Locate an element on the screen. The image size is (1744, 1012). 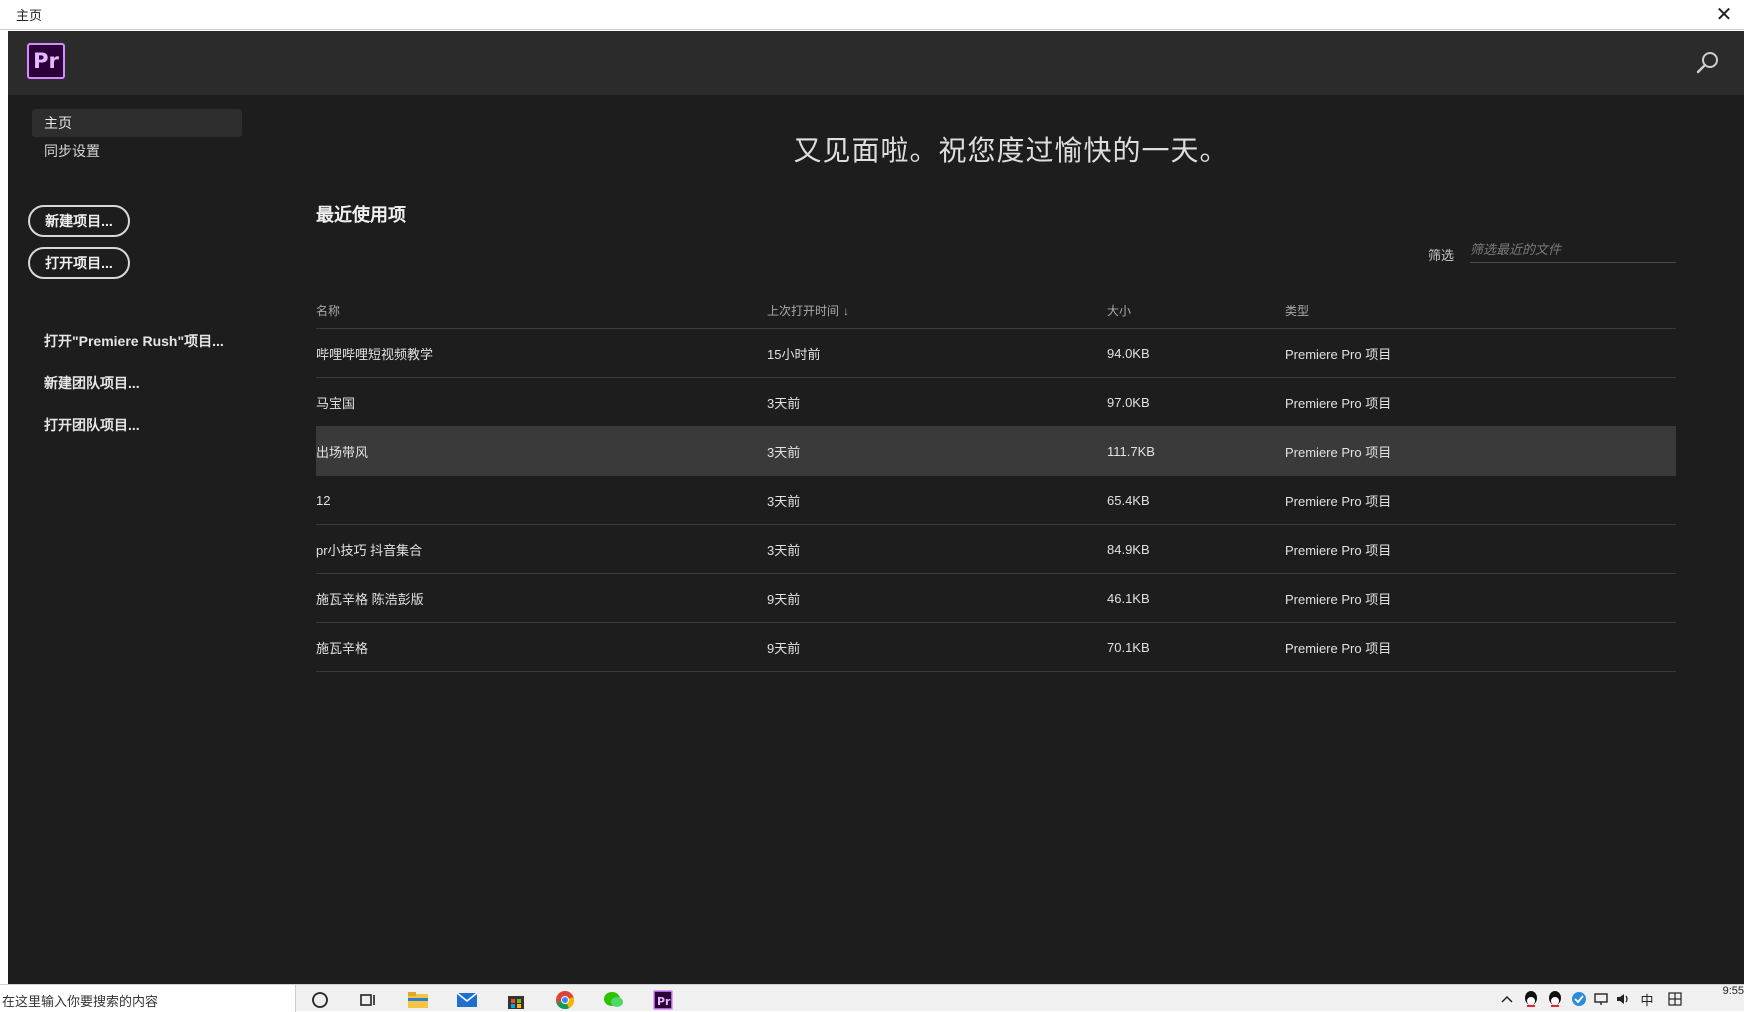
svg-text: Pr is located at coordinates (664, 1001).